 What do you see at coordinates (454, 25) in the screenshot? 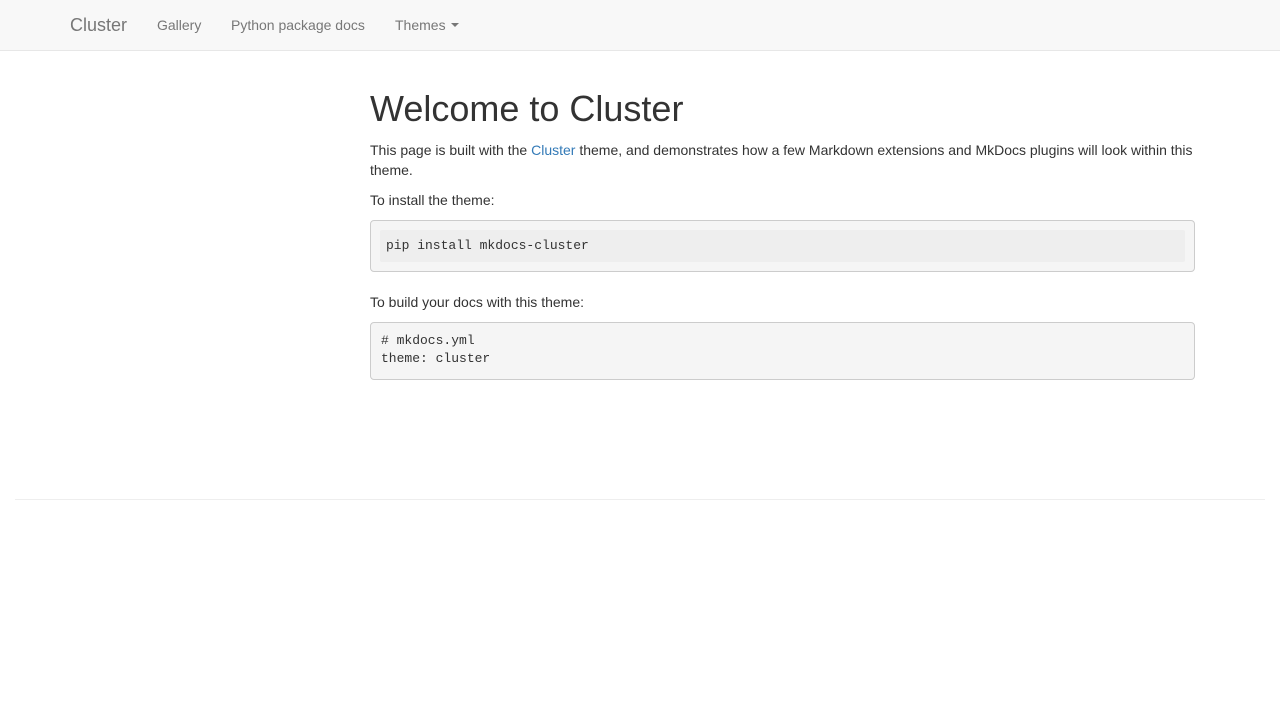
I see `caret-down-icon` at bounding box center [454, 25].